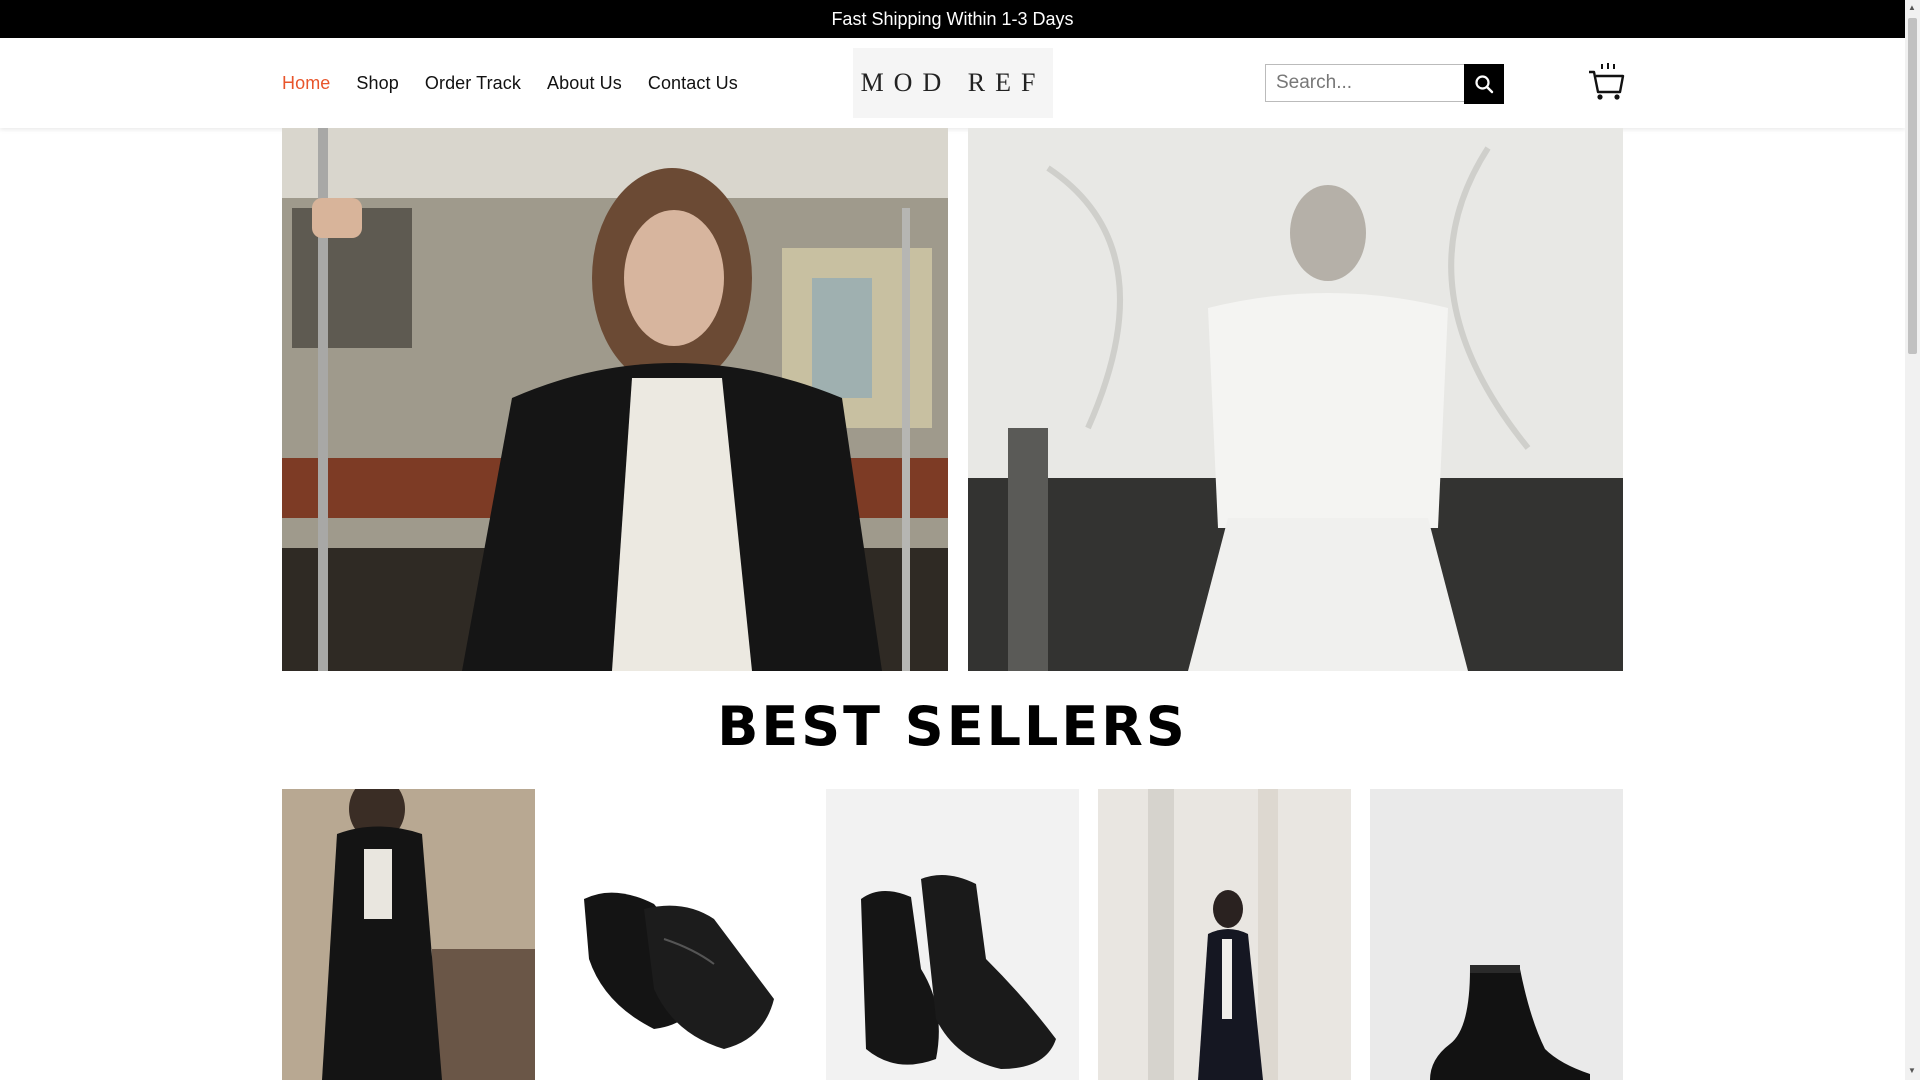 The image size is (1920, 1080). I want to click on search-button, so click(1484, 84).